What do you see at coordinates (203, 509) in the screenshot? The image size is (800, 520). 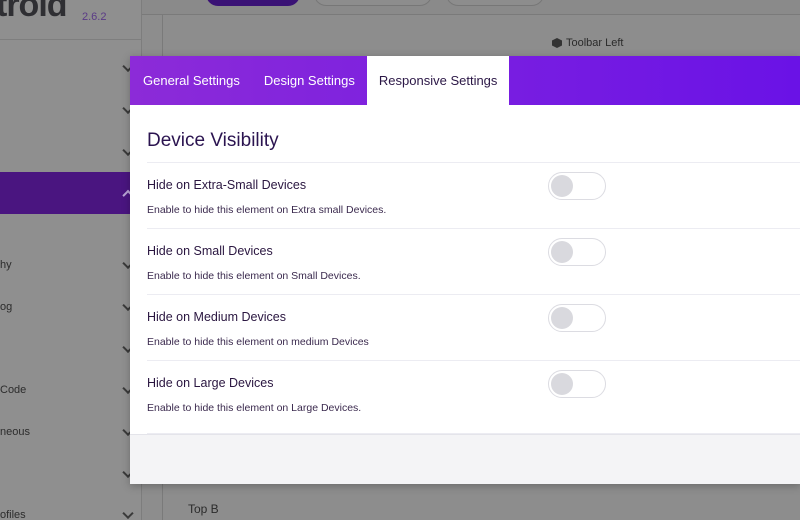 I see `top-b-label: Top B` at bounding box center [203, 509].